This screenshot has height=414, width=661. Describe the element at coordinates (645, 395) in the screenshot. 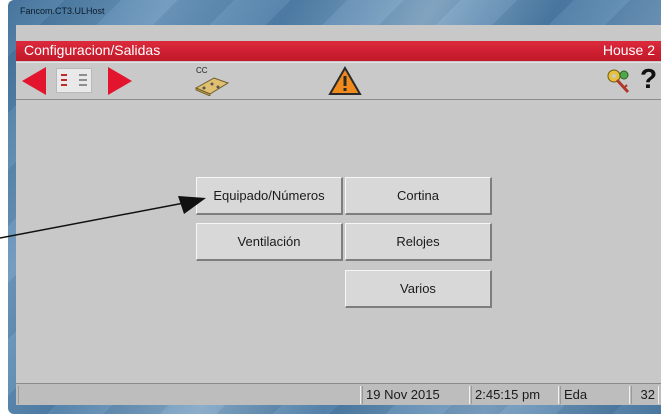

I see `status-number: 32` at that location.